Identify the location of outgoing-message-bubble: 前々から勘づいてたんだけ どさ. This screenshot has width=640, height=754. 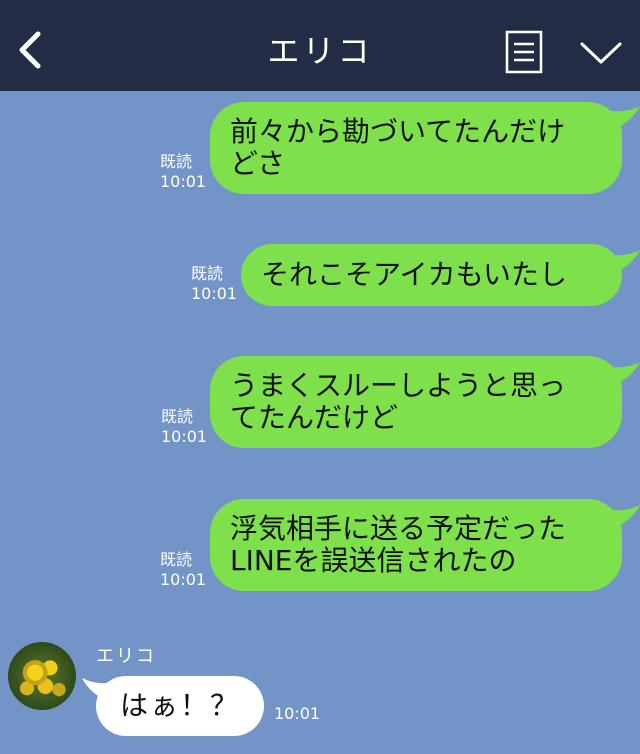
(416, 148).